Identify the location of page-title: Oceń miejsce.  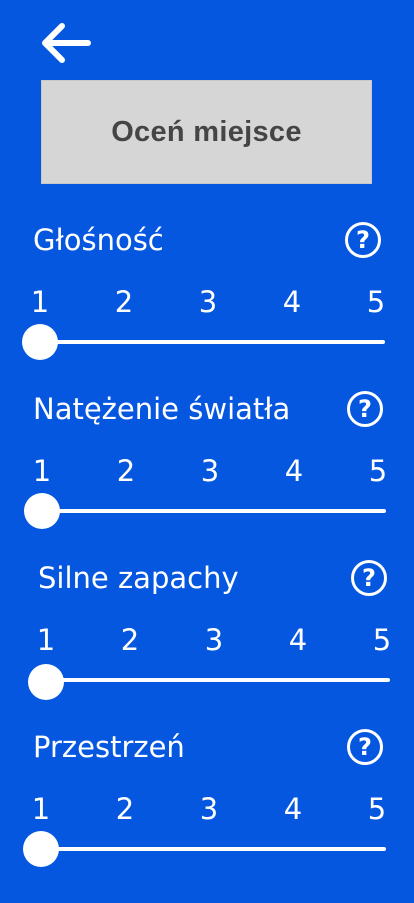
(206, 131).